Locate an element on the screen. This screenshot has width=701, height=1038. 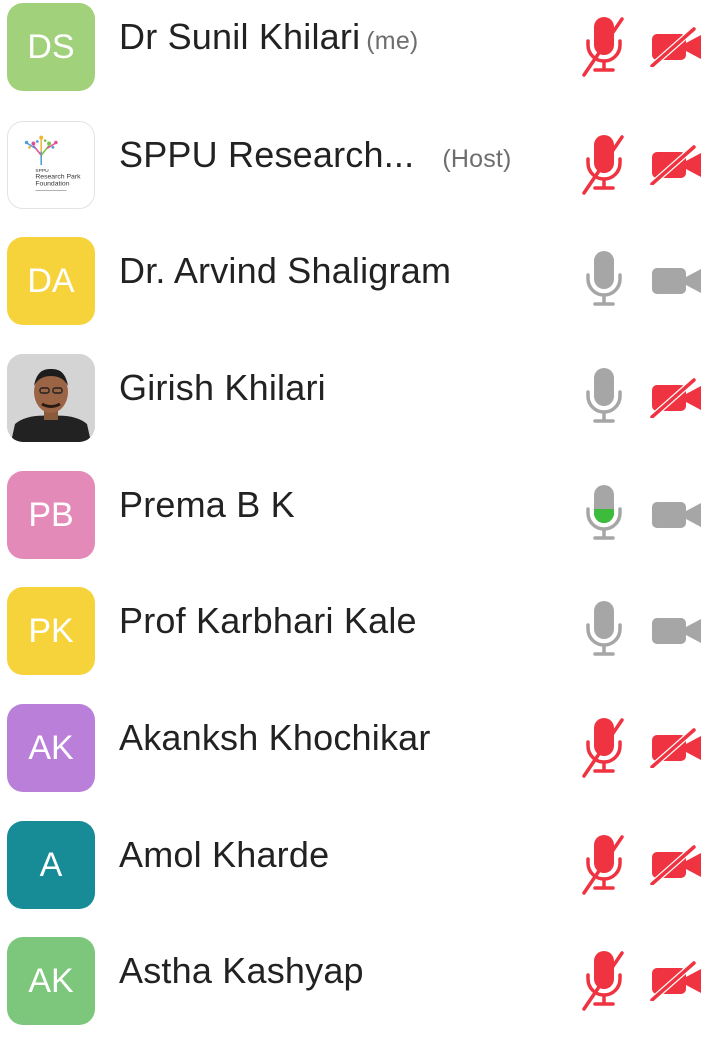
participant-row: DS Dr Sunil Khilari (me) is located at coordinates (350, 52).